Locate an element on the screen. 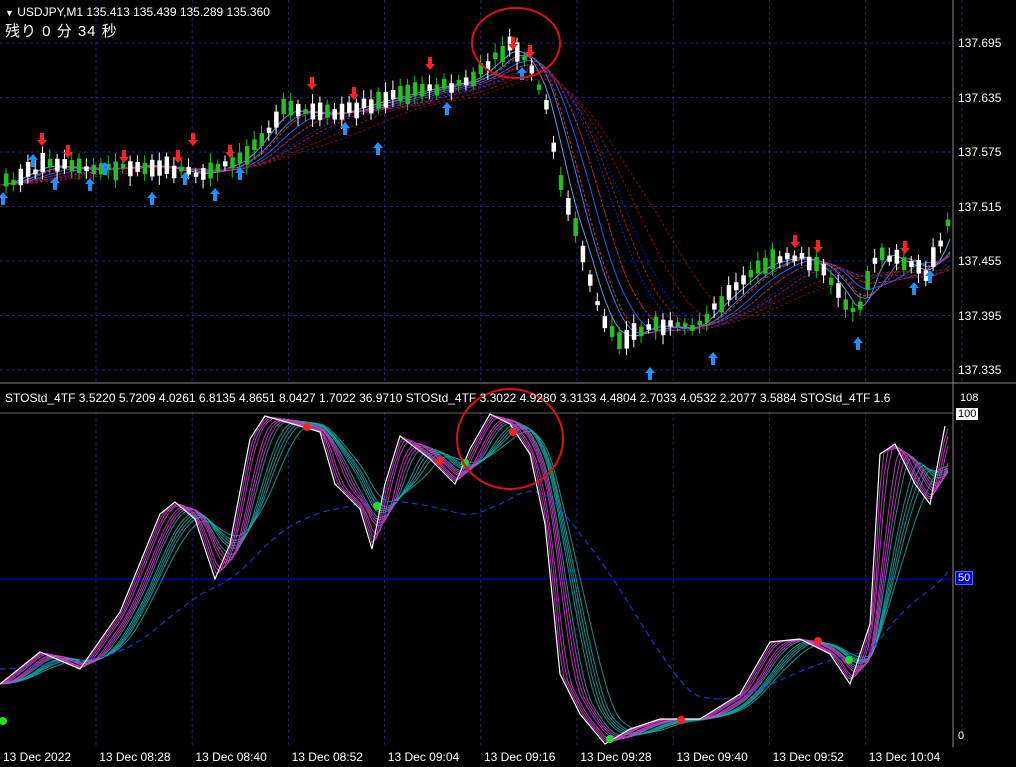 Image resolution: width=1016 pixels, height=767 pixels. price-tick-label: 137.515 is located at coordinates (980, 206).